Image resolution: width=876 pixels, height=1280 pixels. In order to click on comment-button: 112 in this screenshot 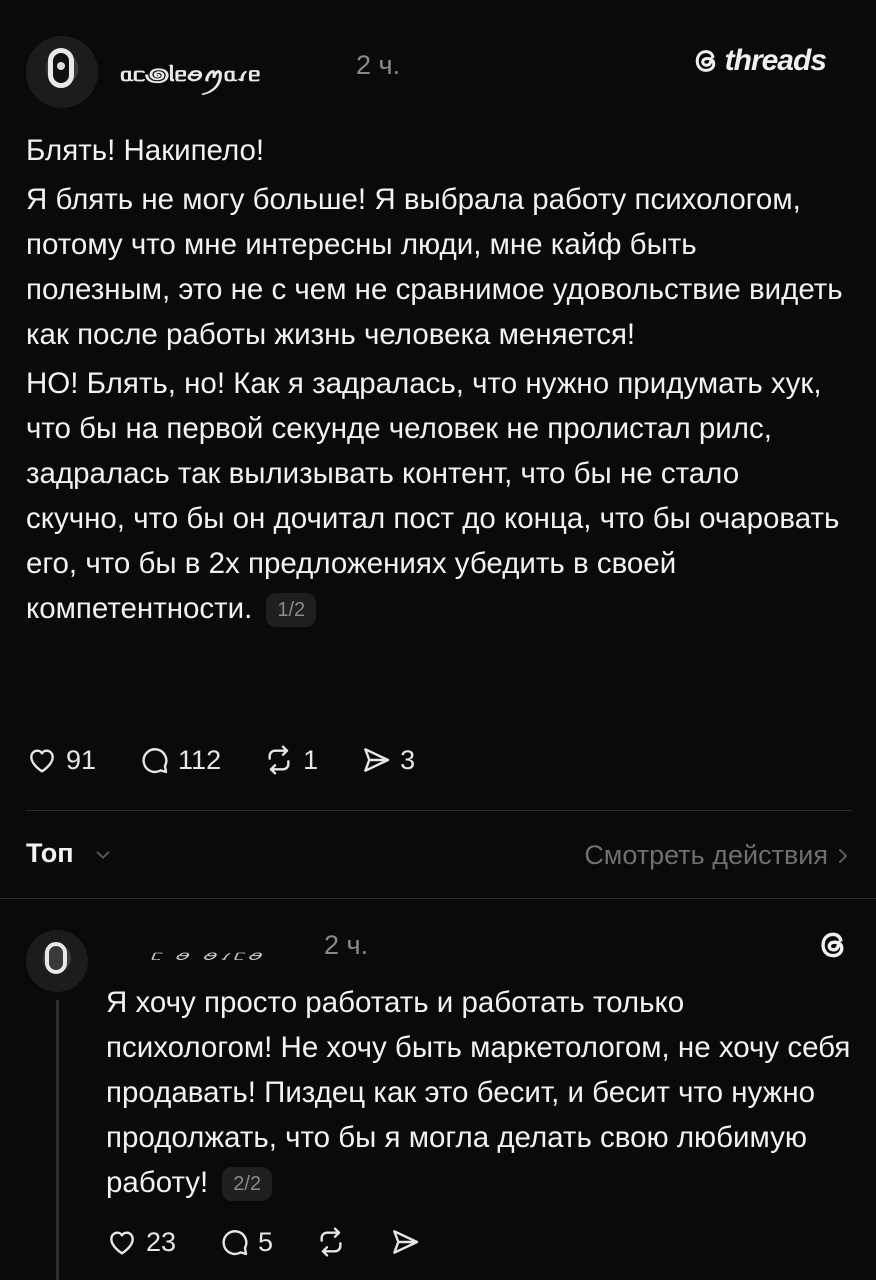, I will do `click(179, 760)`.